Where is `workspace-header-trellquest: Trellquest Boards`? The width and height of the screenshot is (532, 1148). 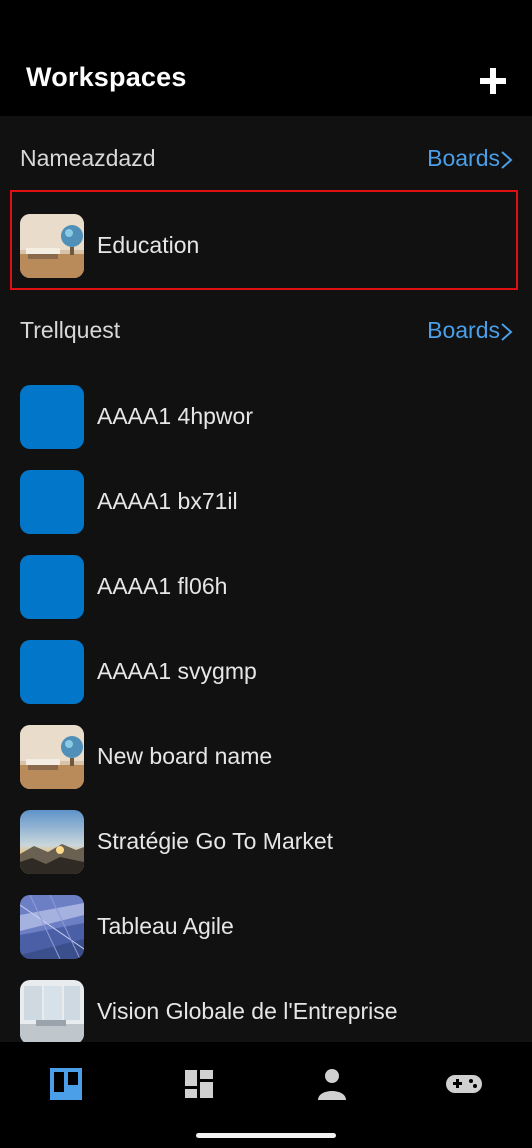 workspace-header-trellquest: Trellquest Boards is located at coordinates (266, 332).